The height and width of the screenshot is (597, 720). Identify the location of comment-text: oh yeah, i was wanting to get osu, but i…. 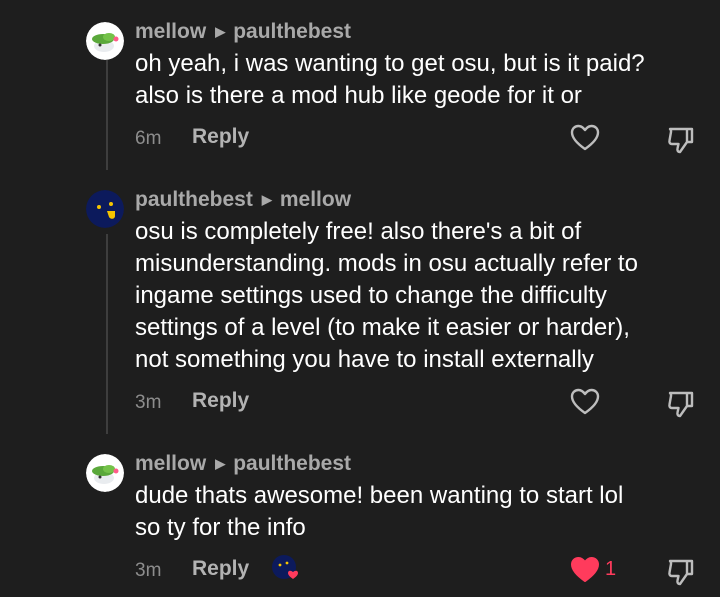
(412, 80).